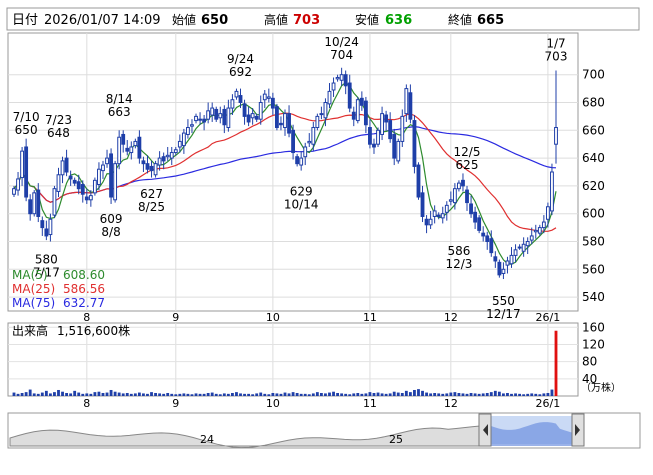  I want to click on annotation-date: 8/14, so click(119, 99).